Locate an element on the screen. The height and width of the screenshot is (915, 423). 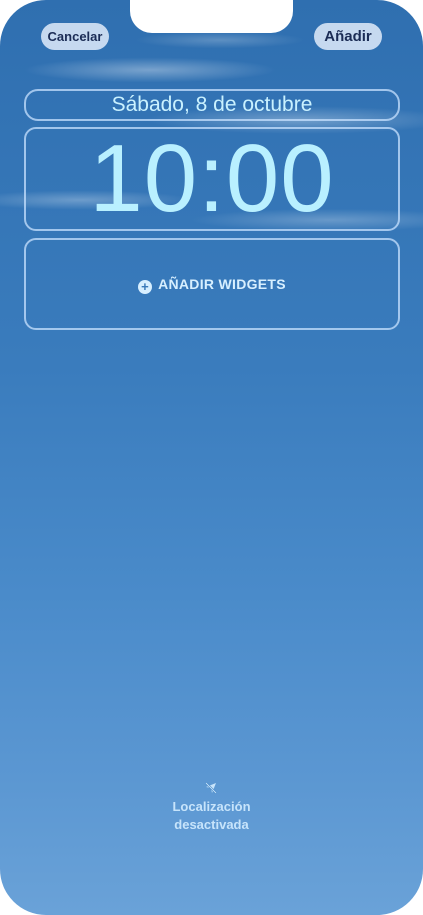
location-status: Localización desactivada is located at coordinates (211, 816).